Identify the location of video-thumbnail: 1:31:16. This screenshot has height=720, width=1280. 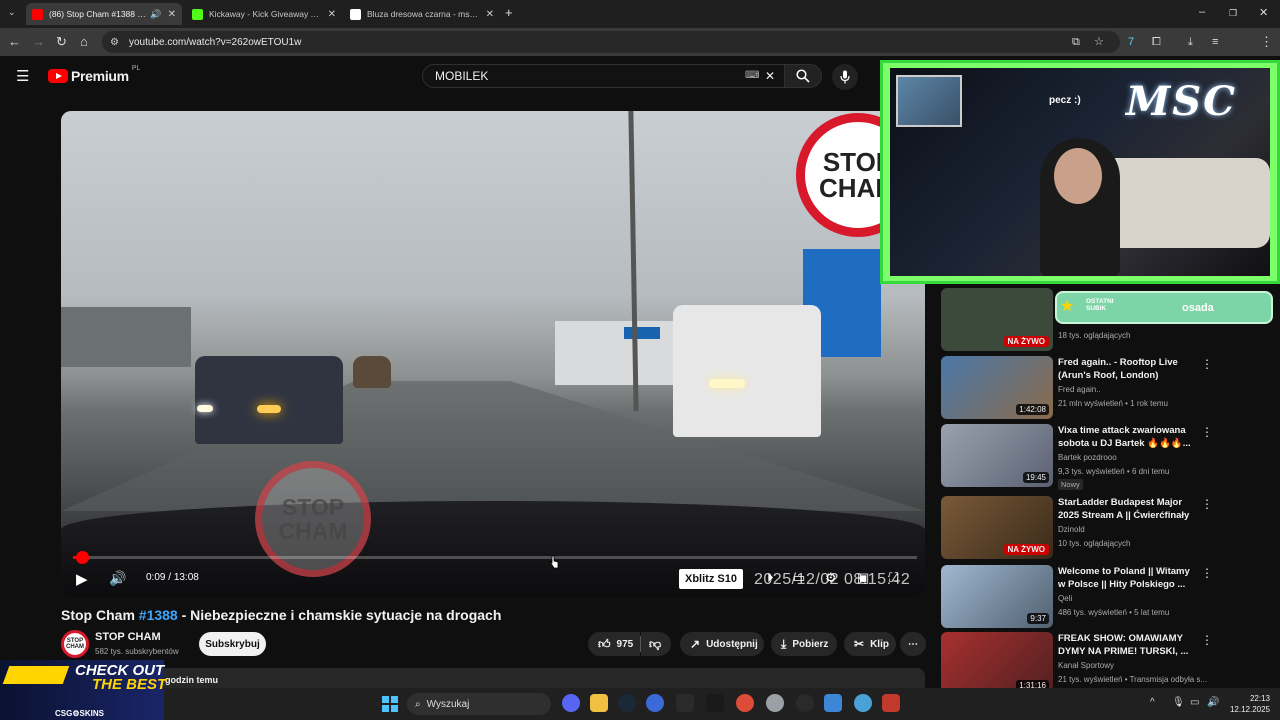
(997, 663).